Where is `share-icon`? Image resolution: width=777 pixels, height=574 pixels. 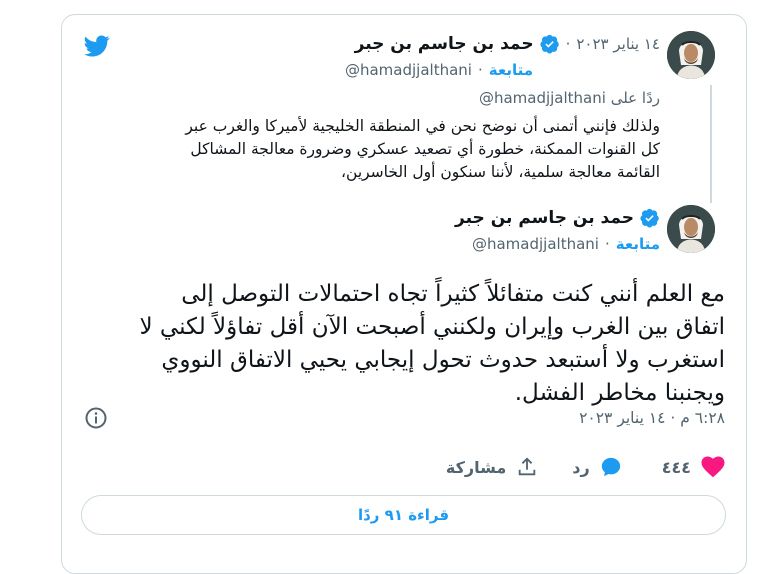 share-icon is located at coordinates (527, 467).